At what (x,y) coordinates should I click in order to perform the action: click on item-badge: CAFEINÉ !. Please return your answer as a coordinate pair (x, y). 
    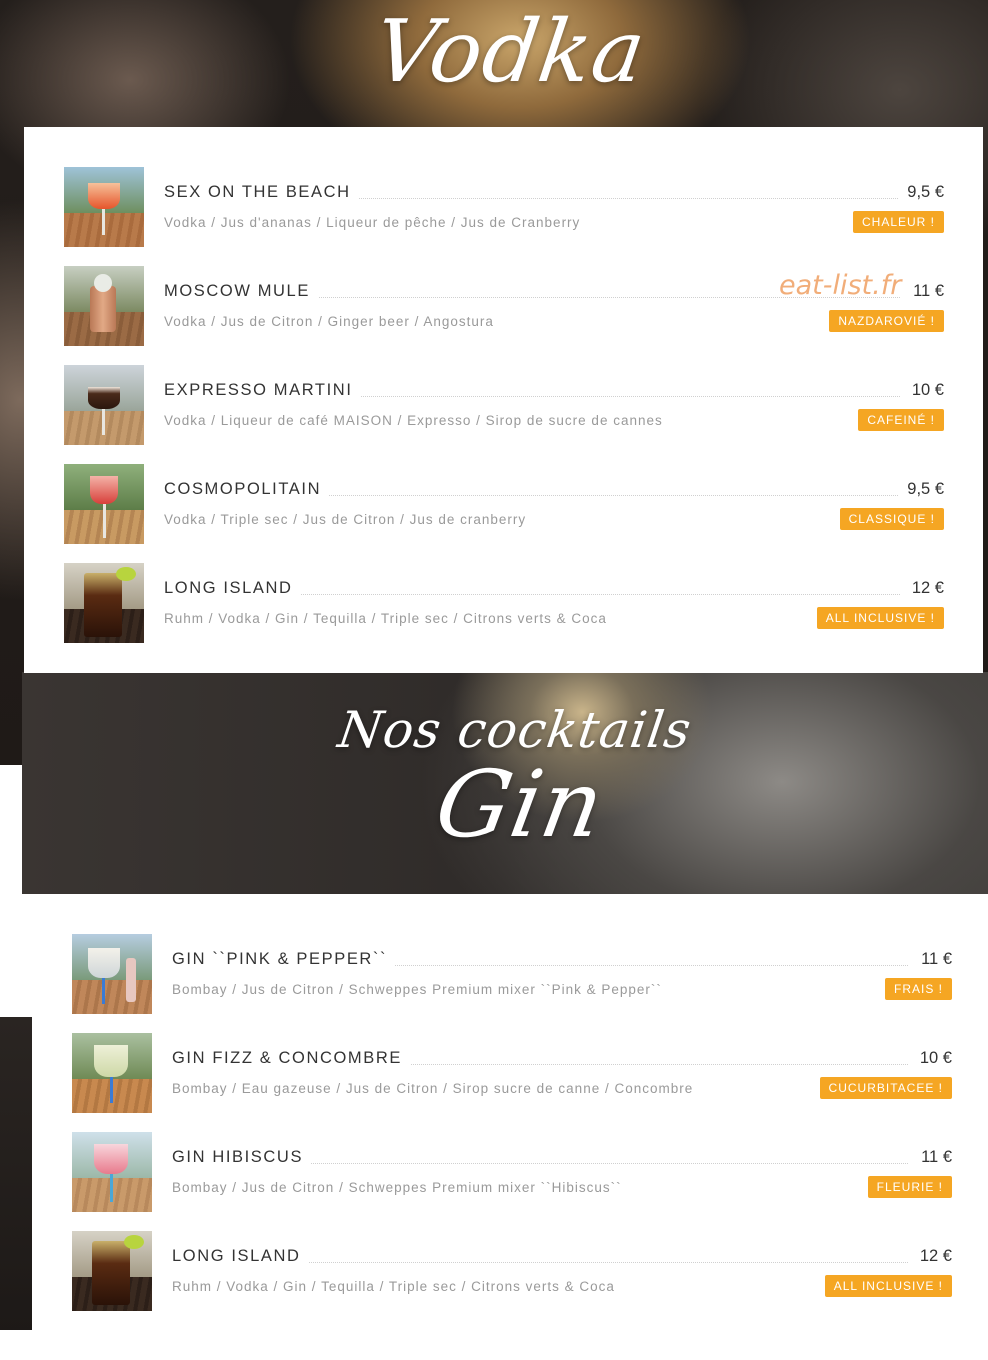
    Looking at the image, I should click on (901, 420).